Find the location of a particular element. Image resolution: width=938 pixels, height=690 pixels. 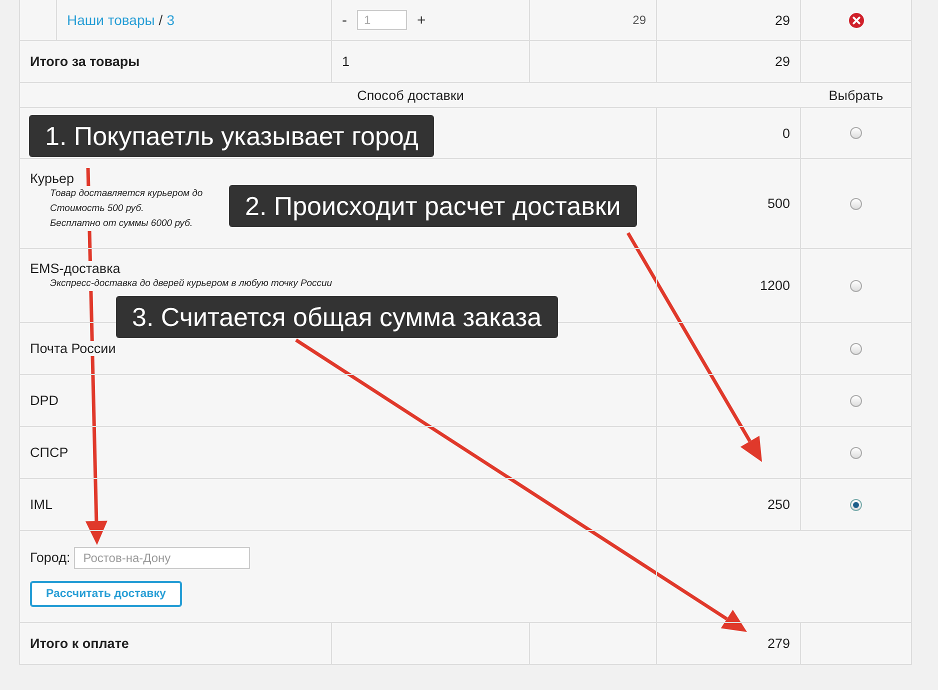

delivery-method-name: DPD is located at coordinates (44, 400).